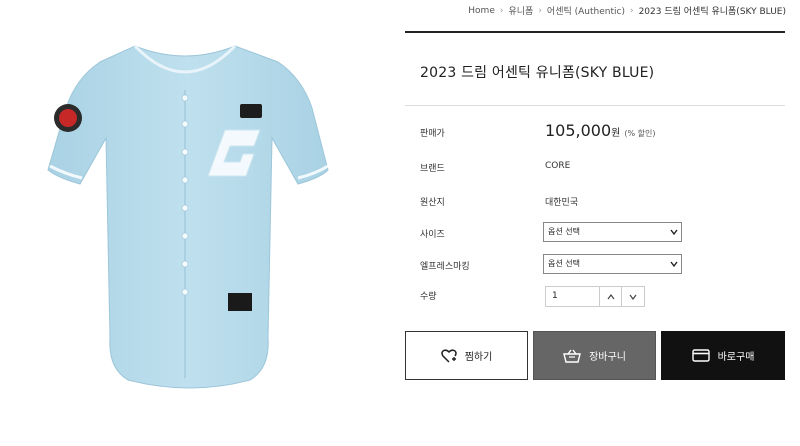  I want to click on size-label: 사이즈, so click(432, 235).